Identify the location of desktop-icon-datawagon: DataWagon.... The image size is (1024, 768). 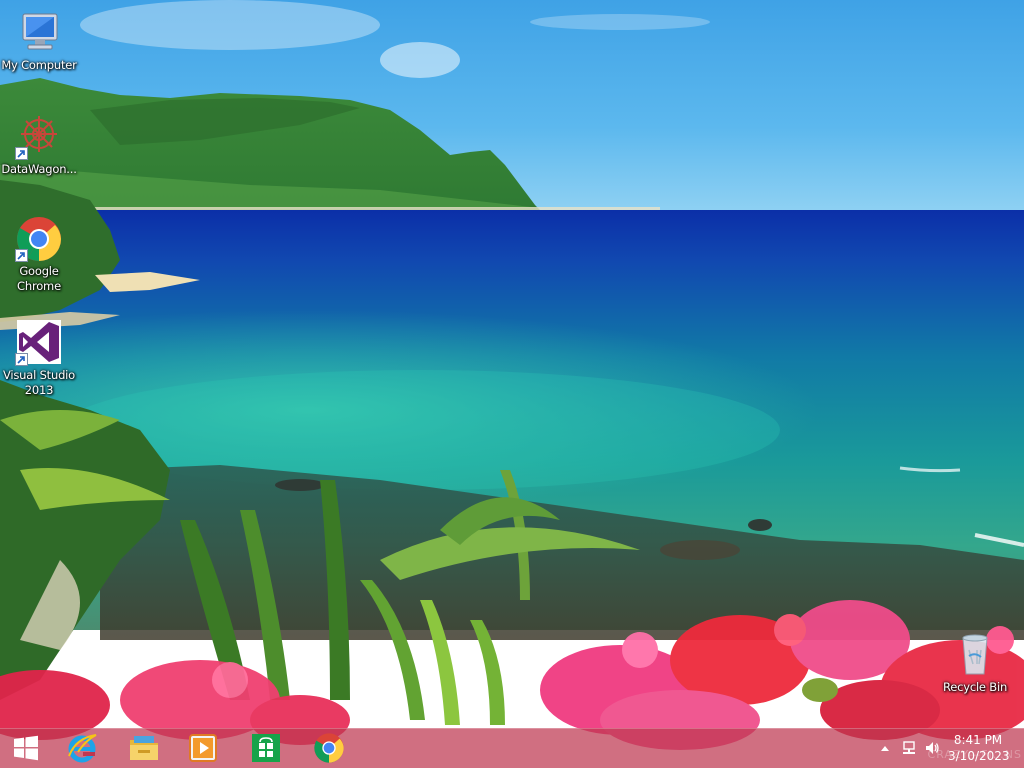
(39, 144).